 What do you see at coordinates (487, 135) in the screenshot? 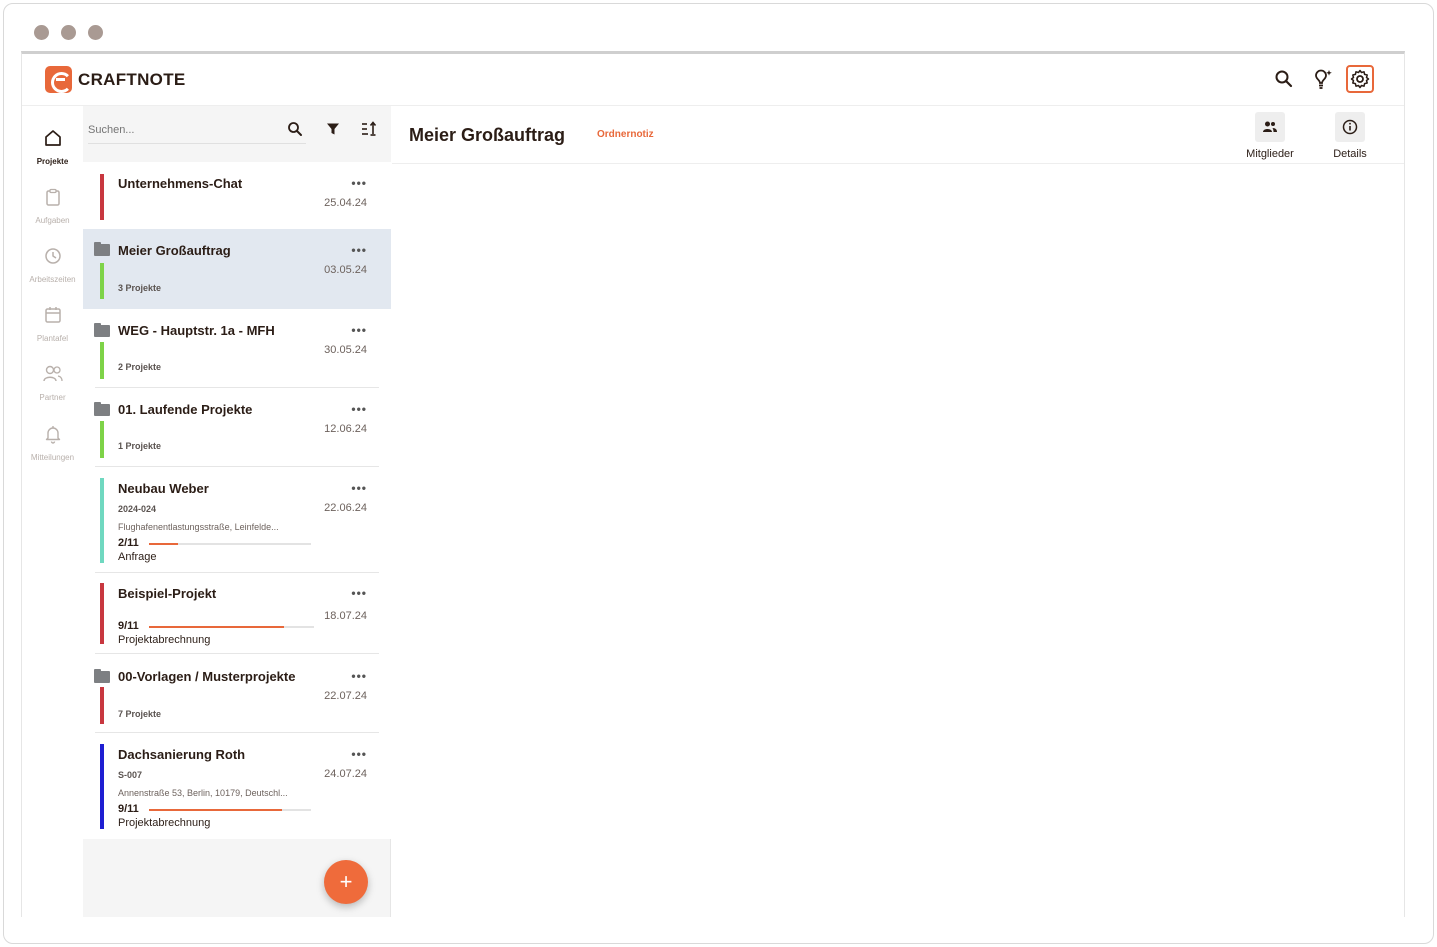
I see `page-title: Meier Großauftrag` at bounding box center [487, 135].